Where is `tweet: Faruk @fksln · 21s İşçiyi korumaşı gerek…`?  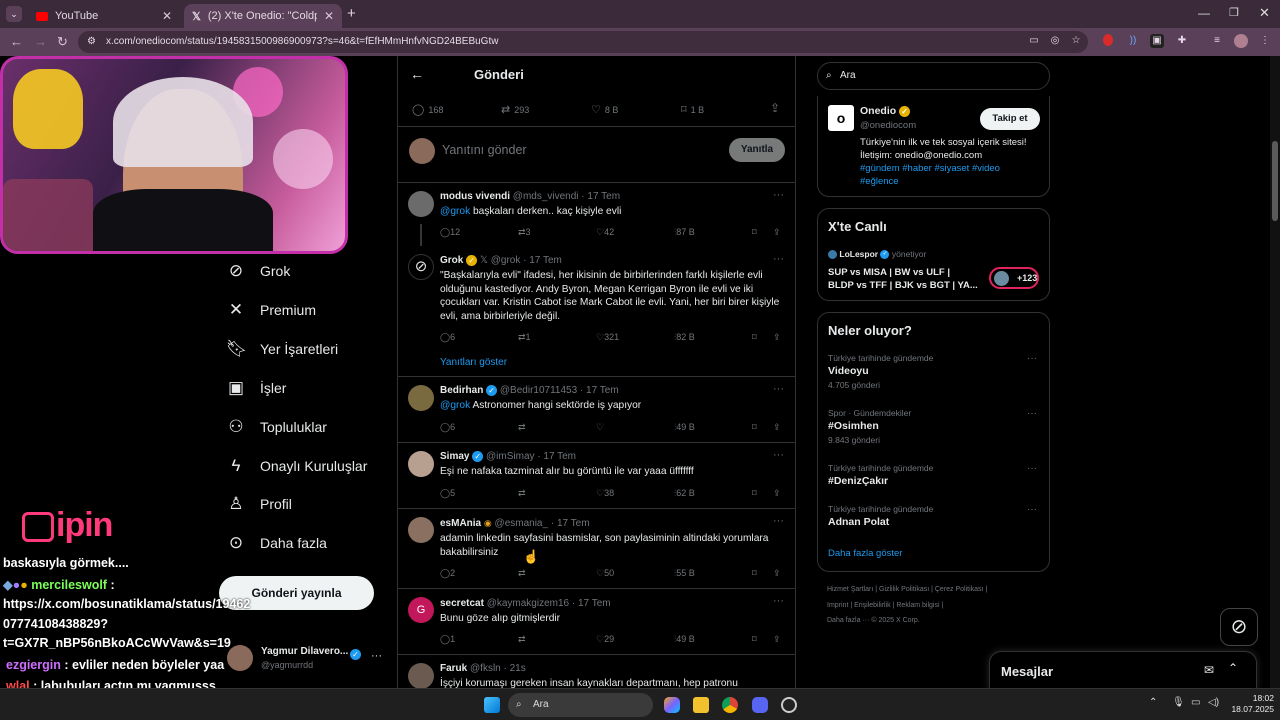 tweet: Faruk @fksln · 21s İşçiyi korumaşı gerek… is located at coordinates (597, 671).